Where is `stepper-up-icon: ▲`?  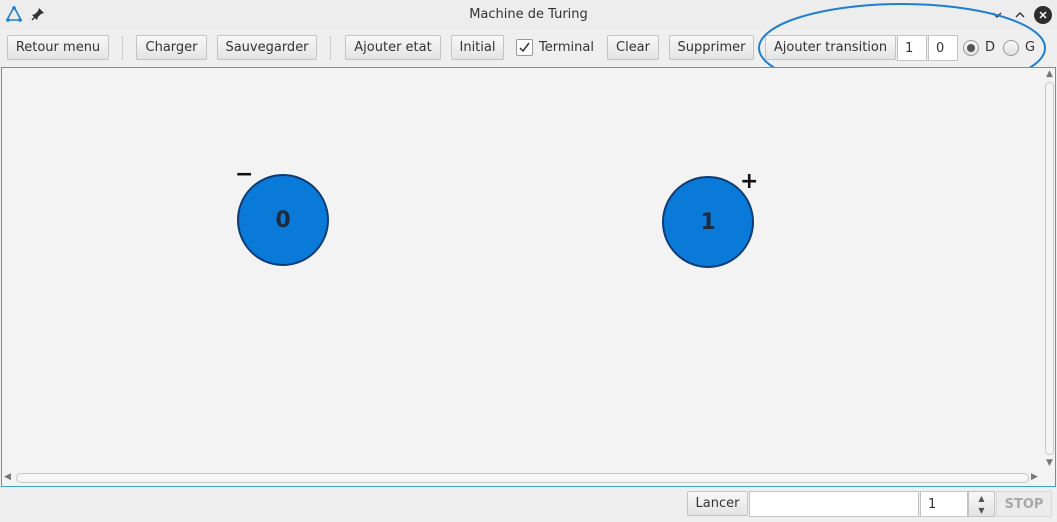
stepper-up-icon: ▲ is located at coordinates (981, 498).